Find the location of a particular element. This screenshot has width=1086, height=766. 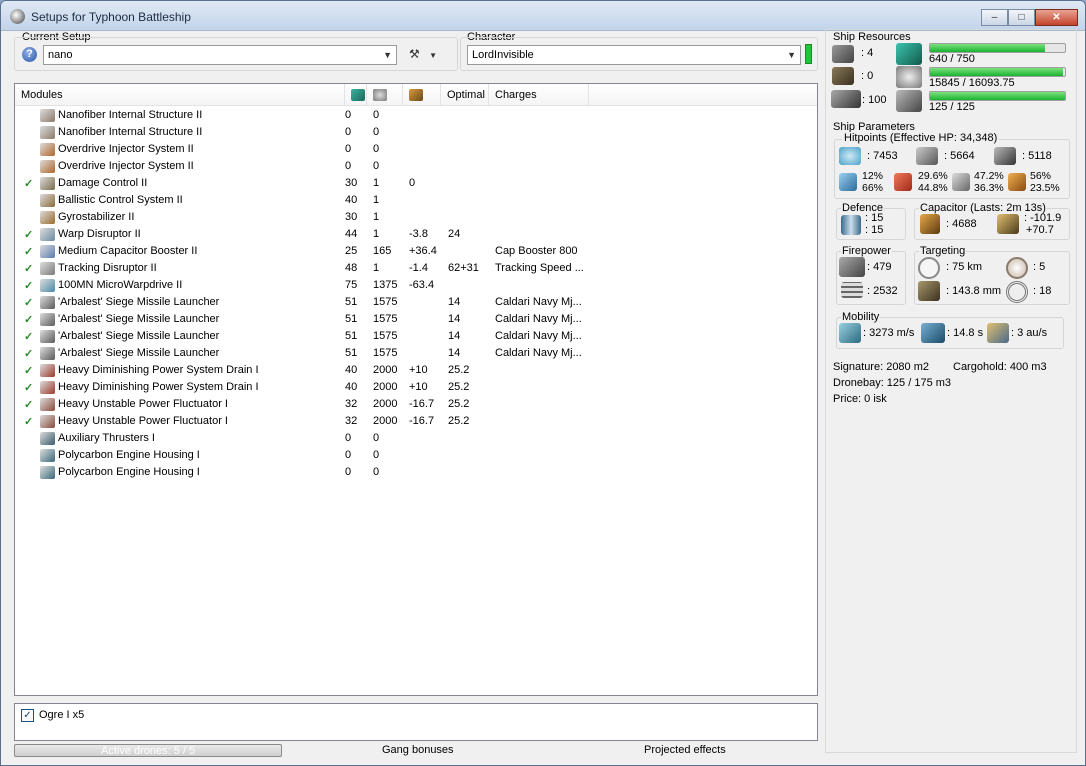

module-name: Heavy Unstable Power Fluctuator I is located at coordinates (143, 421).